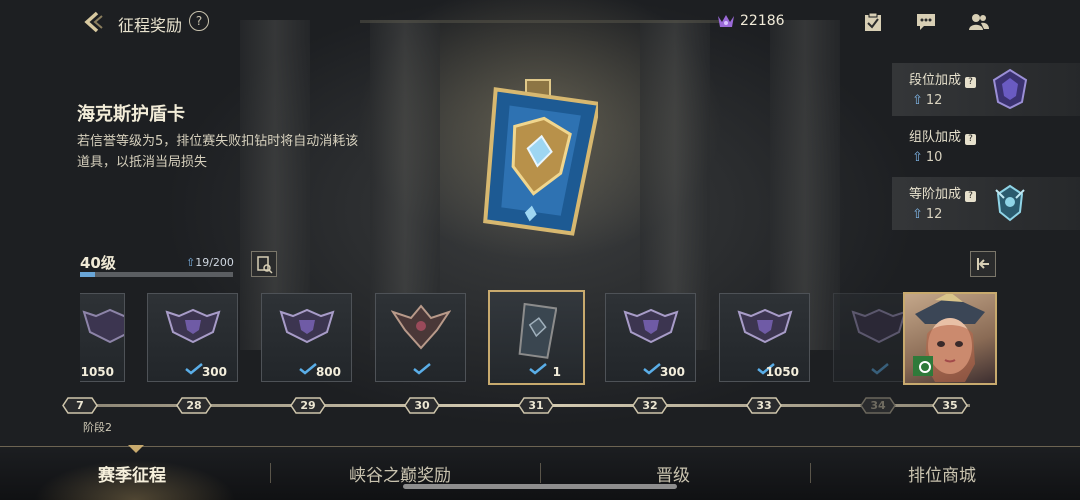 The height and width of the screenshot is (500, 1080). Describe the element at coordinates (199, 21) in the screenshot. I see `help-button: ?` at that location.